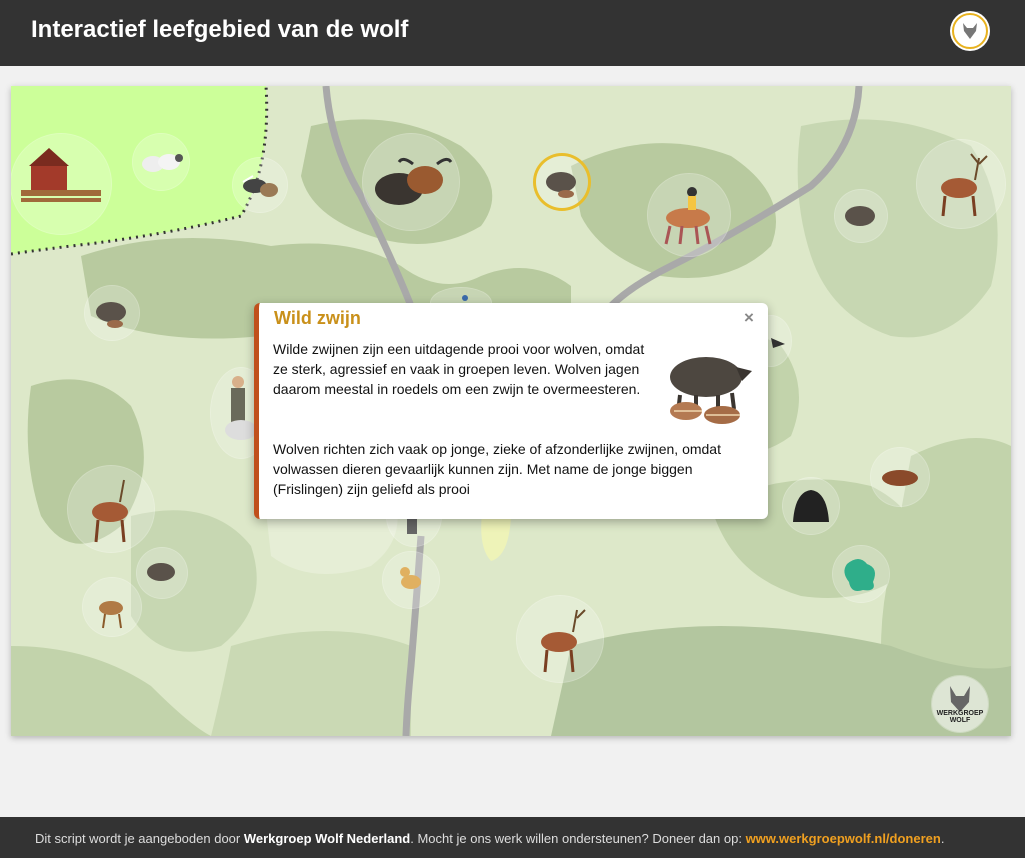  Describe the element at coordinates (970, 31) in the screenshot. I see `wolf-logo-icon` at that location.